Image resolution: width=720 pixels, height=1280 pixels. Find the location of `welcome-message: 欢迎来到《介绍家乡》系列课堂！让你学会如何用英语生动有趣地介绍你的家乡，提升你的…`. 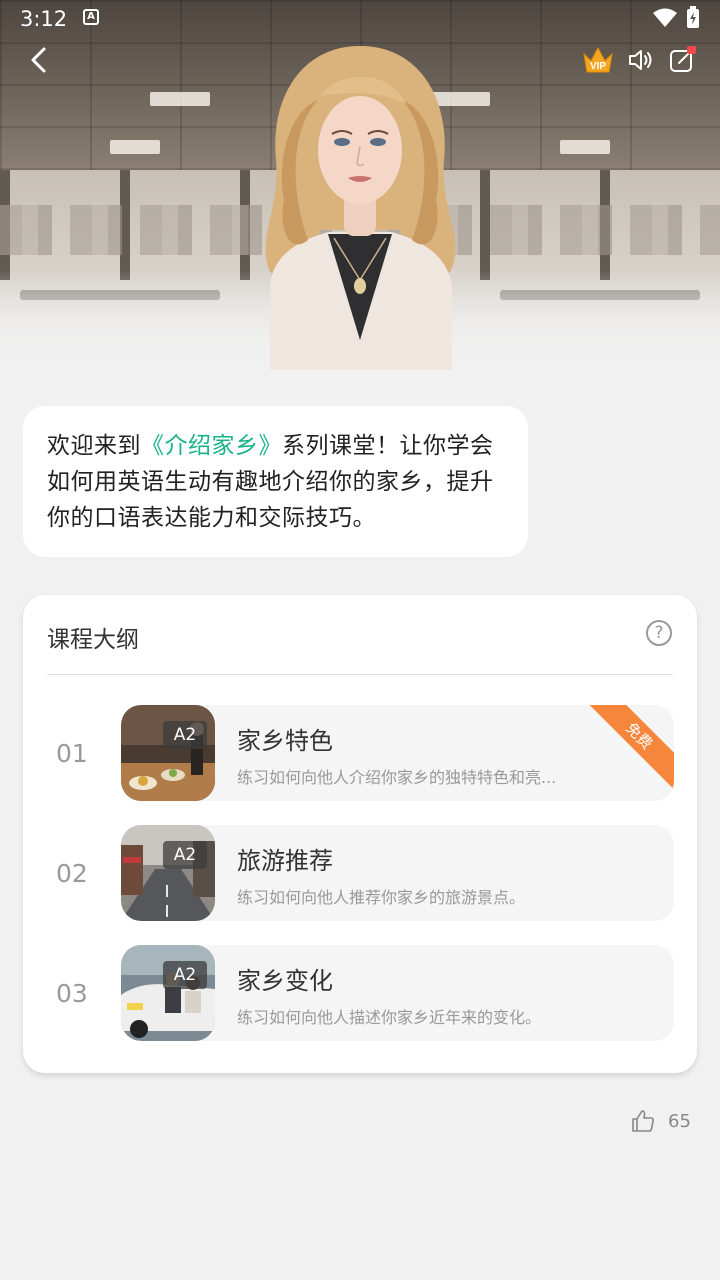

welcome-message: 欢迎来到《介绍家乡》系列课堂！让你学会如何用英语生动有趣地介绍你的家乡，提升你的… is located at coordinates (275, 481).